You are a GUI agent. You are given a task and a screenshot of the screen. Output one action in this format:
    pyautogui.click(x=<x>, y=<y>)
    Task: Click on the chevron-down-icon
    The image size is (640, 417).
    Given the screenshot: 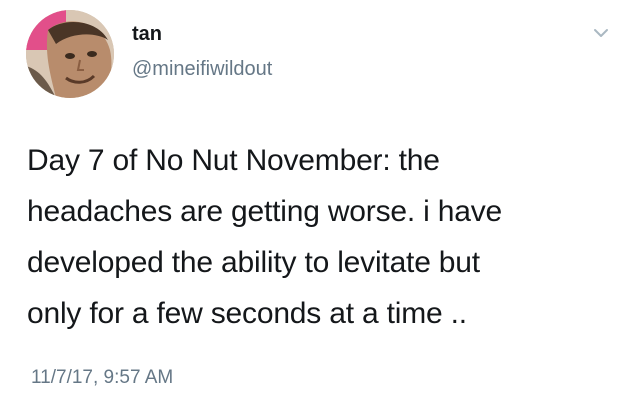 What is the action you would take?
    pyautogui.click(x=601, y=33)
    